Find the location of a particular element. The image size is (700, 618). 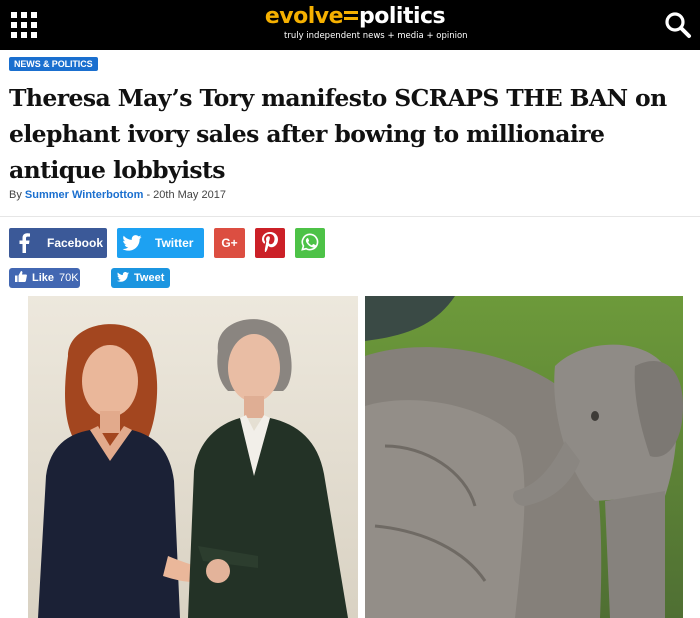

facebook-share-label: Facebook is located at coordinates (75, 243).